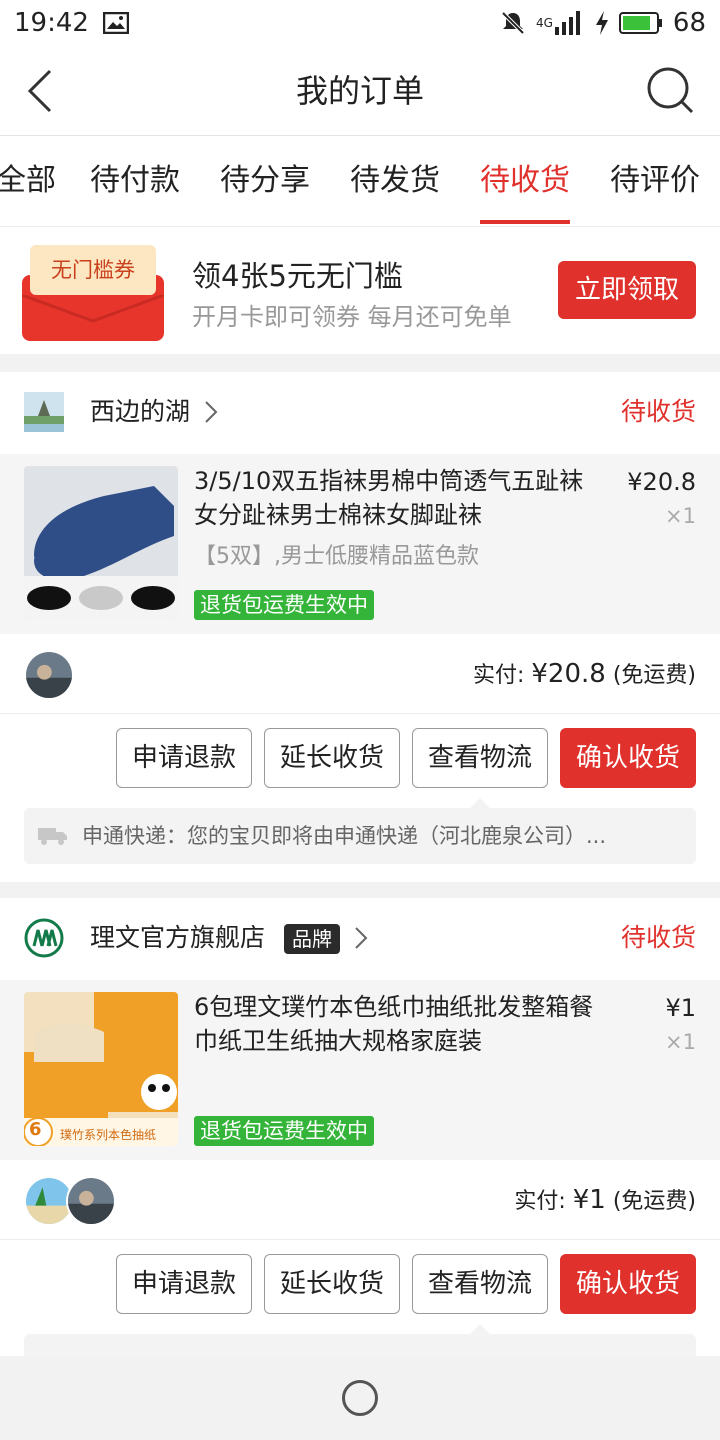 This screenshot has height=1440, width=720. Describe the element at coordinates (525, 181) in the screenshot. I see `tab-pending-receipt: 待收货` at that location.